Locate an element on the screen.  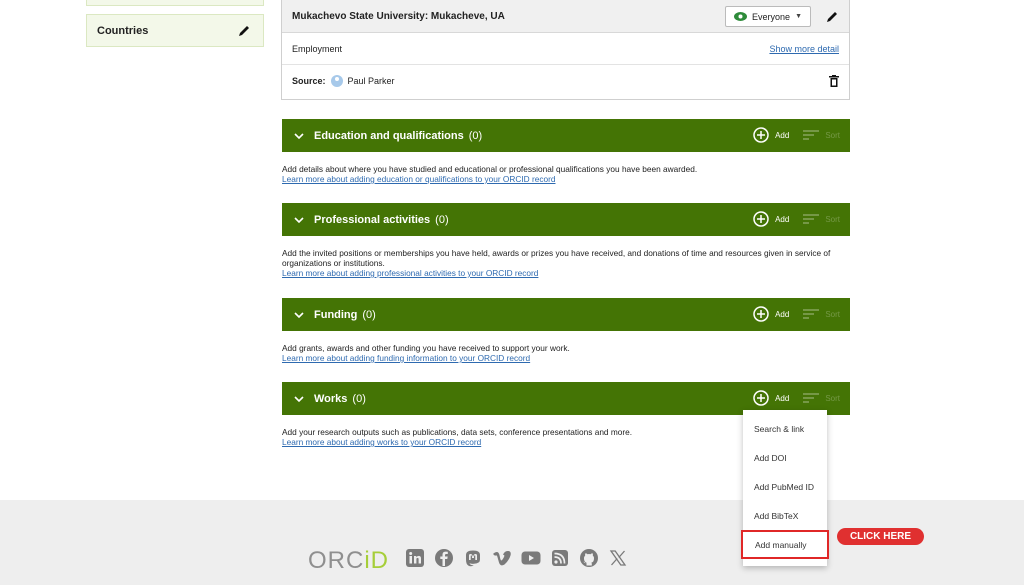
section-title: Education and qualifications is located at coordinates (389, 135).